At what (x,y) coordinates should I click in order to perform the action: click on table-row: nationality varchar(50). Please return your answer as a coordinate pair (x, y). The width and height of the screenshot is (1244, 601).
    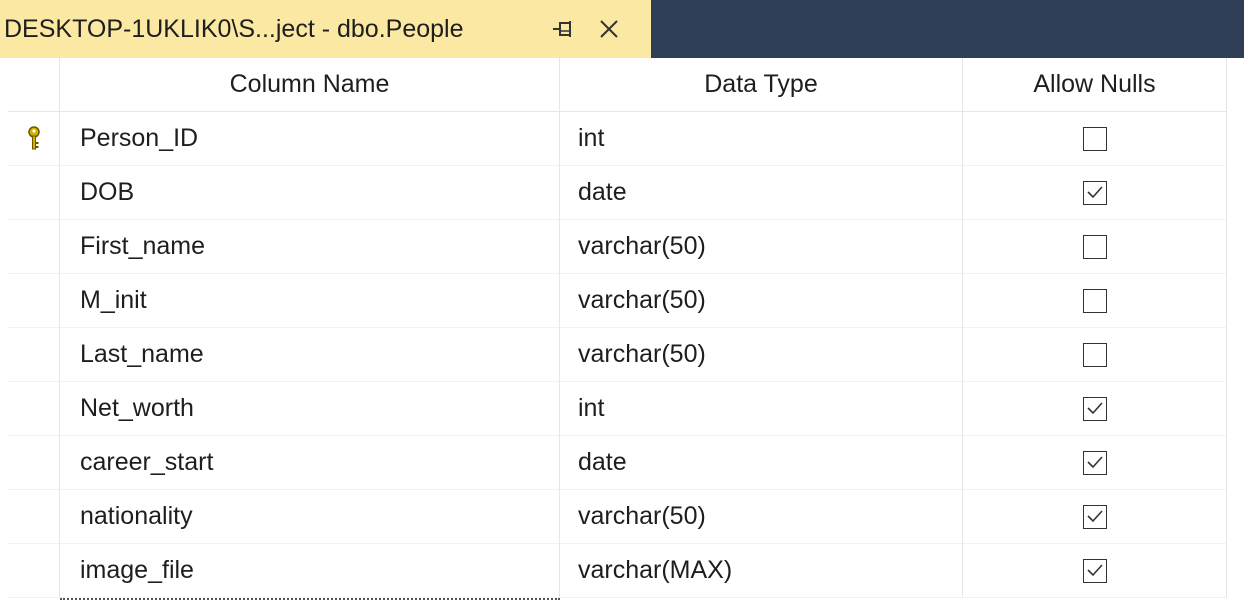
    Looking at the image, I should click on (622, 517).